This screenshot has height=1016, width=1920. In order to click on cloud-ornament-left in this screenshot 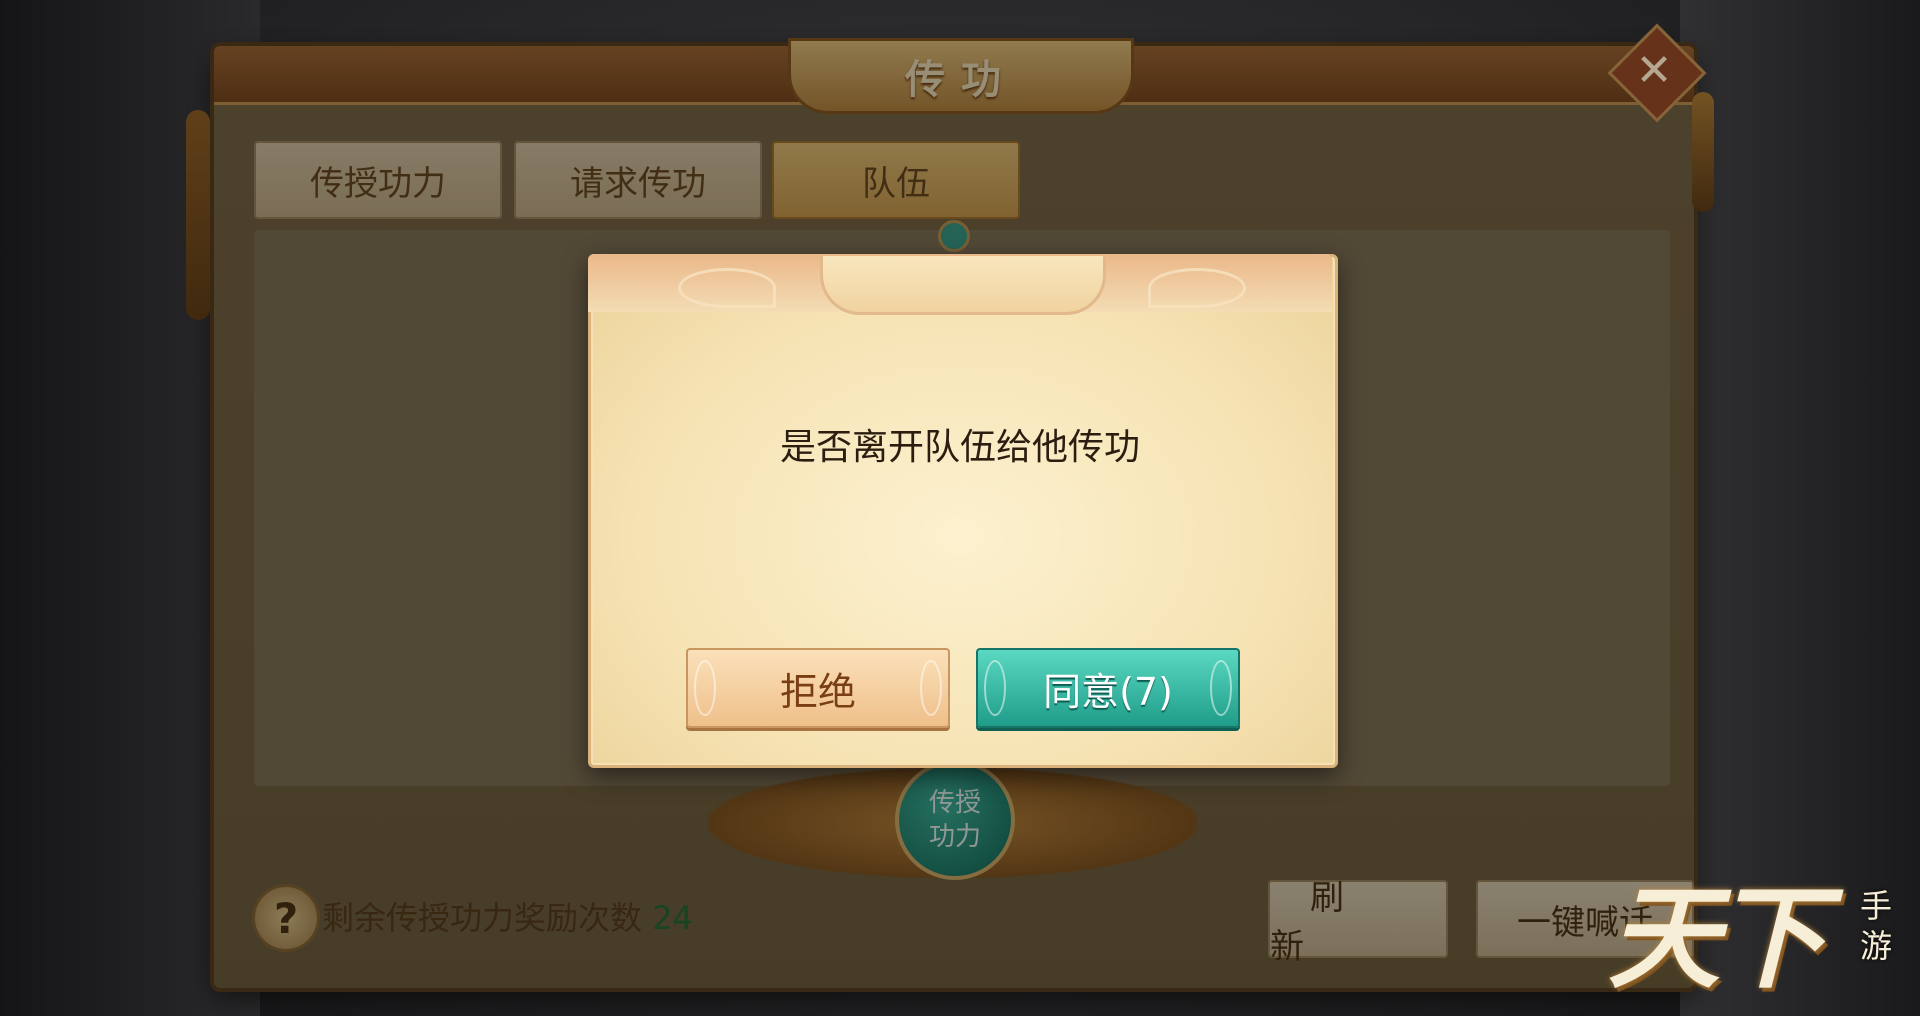, I will do `click(727, 288)`.